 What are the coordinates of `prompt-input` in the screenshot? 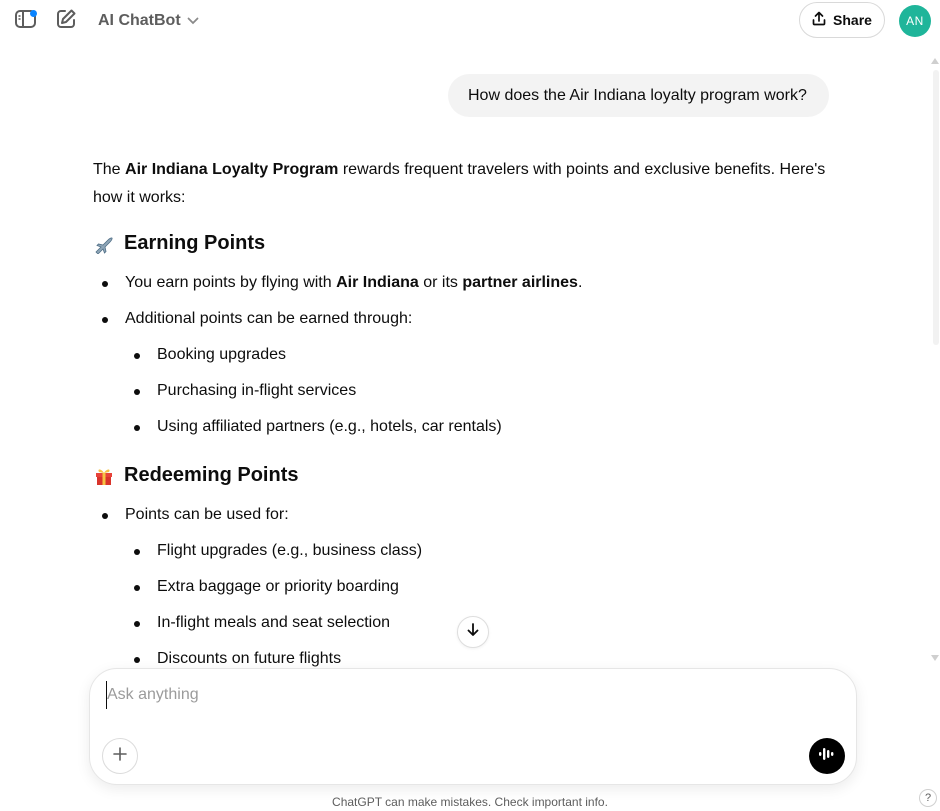 It's located at (457, 695).